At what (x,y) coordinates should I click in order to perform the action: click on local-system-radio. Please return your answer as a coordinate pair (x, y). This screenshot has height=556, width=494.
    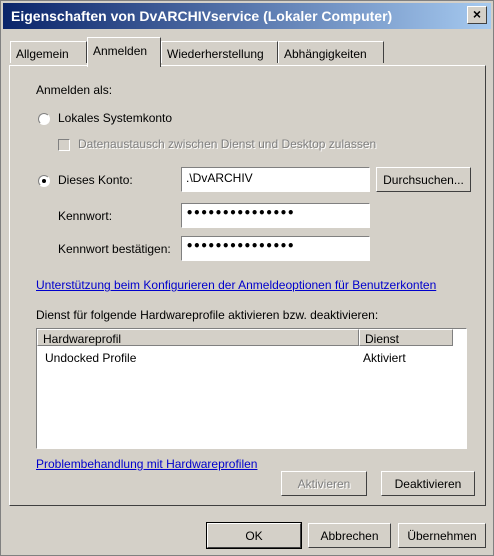
    Looking at the image, I should click on (44, 119).